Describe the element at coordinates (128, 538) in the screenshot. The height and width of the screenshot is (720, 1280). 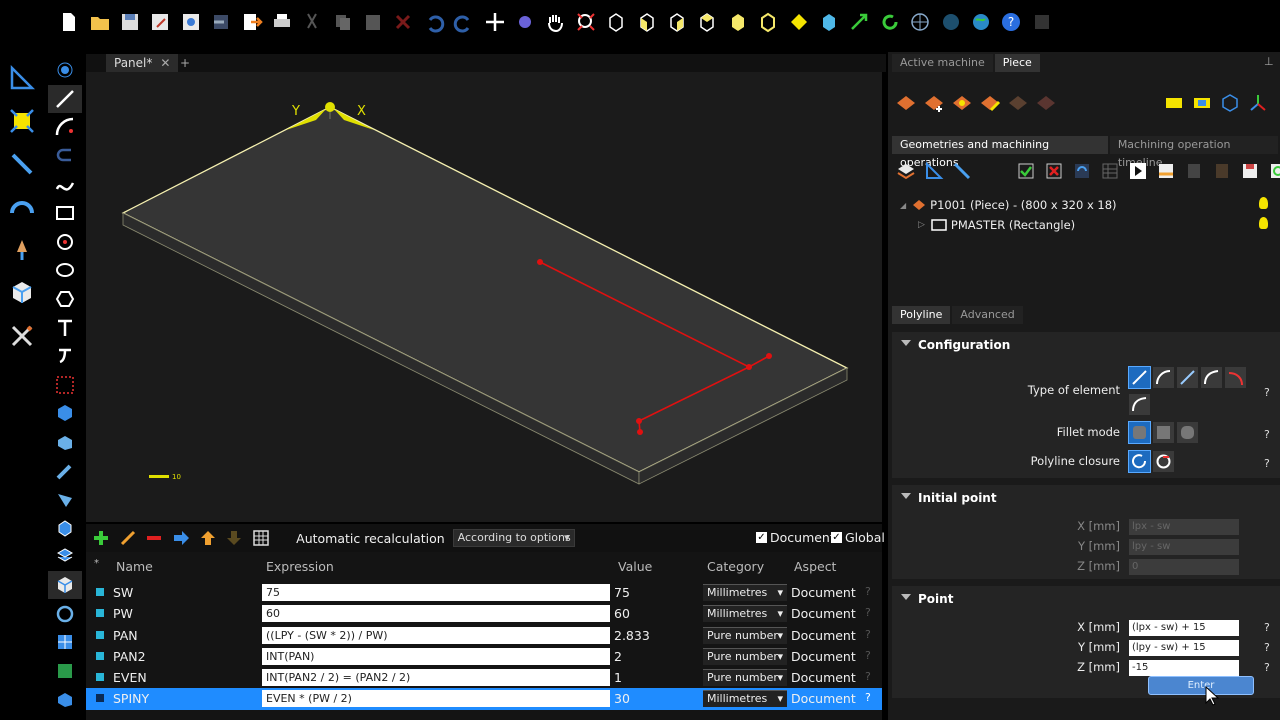
I see `edit-variable-button` at that location.